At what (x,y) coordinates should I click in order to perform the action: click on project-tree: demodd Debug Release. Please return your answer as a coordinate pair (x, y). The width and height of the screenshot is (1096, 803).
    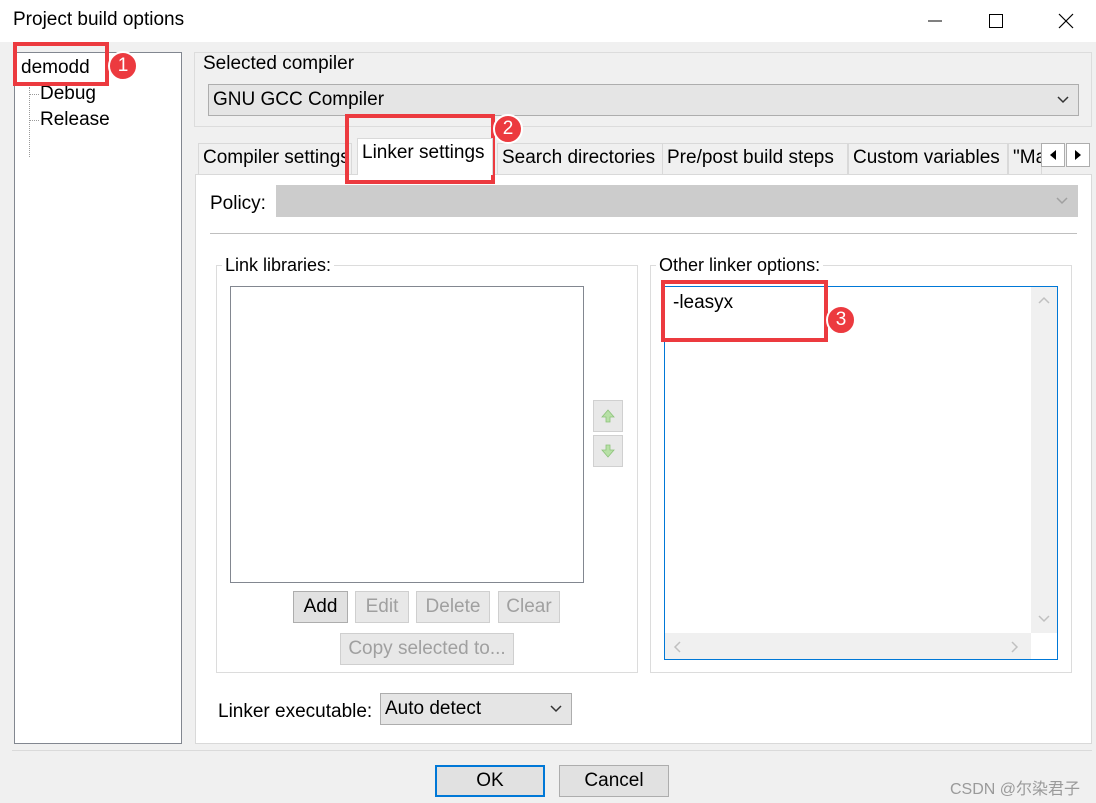
    Looking at the image, I should click on (98, 398).